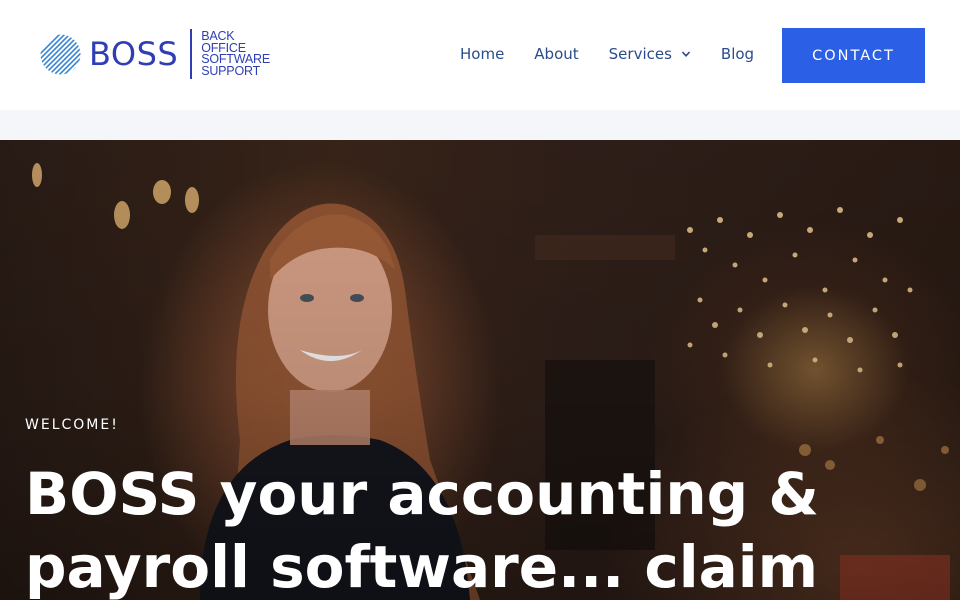  Describe the element at coordinates (556, 54) in the screenshot. I see `nav-about: About` at that location.